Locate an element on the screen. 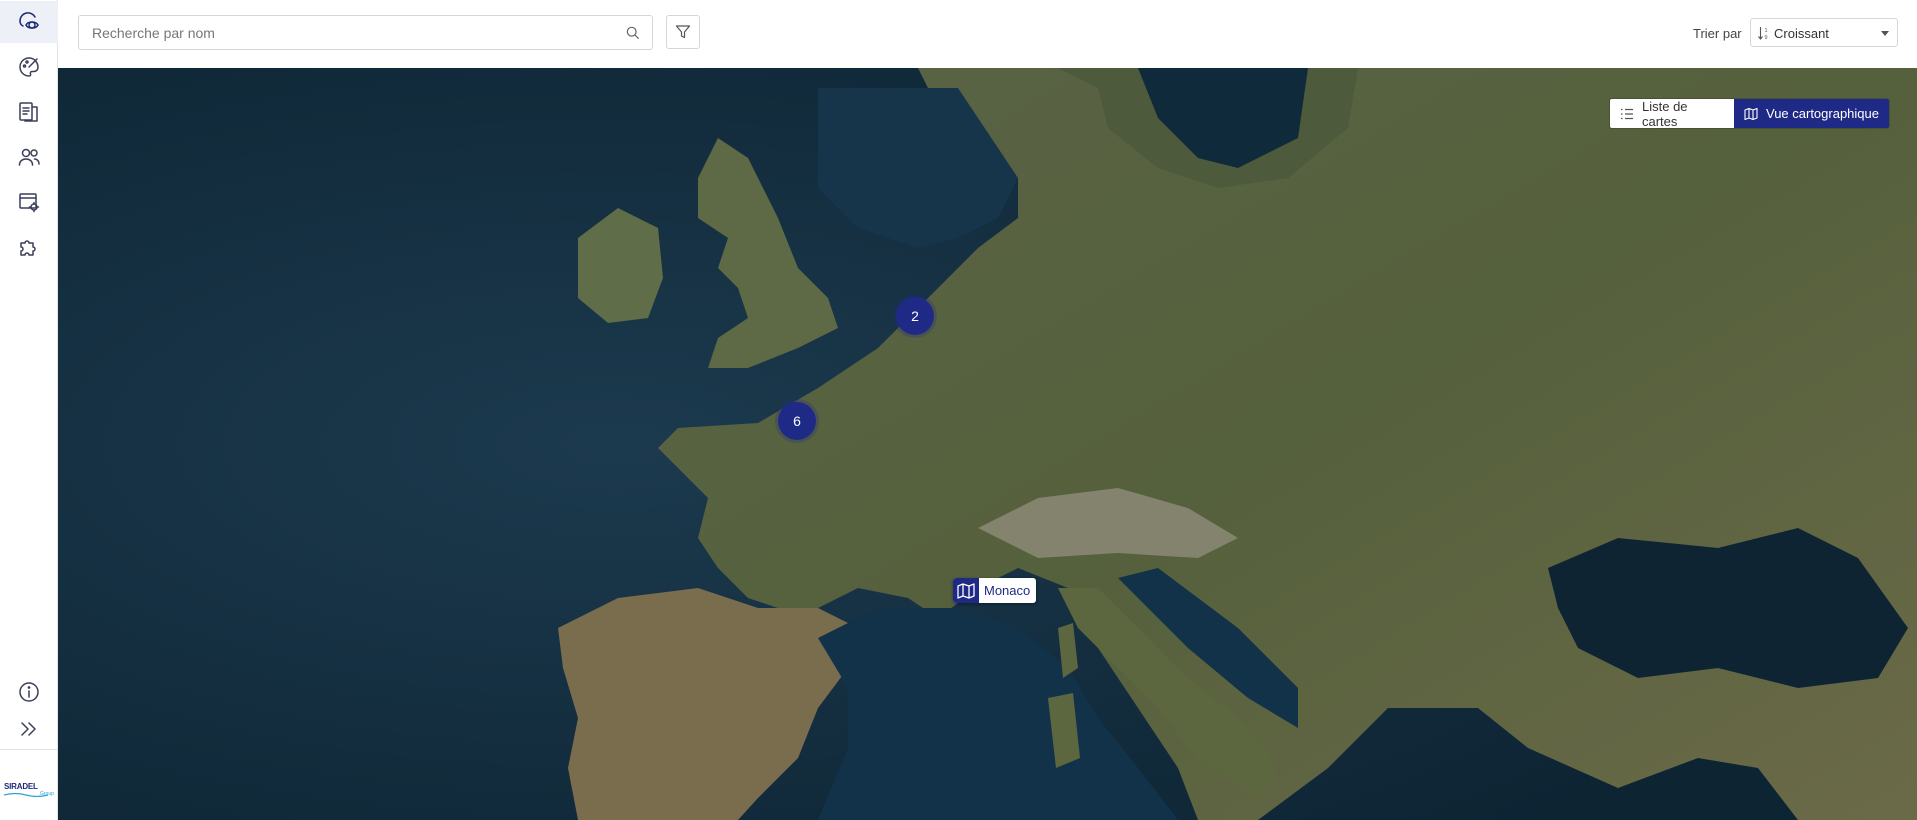  chevron-down-icon is located at coordinates (1885, 33).